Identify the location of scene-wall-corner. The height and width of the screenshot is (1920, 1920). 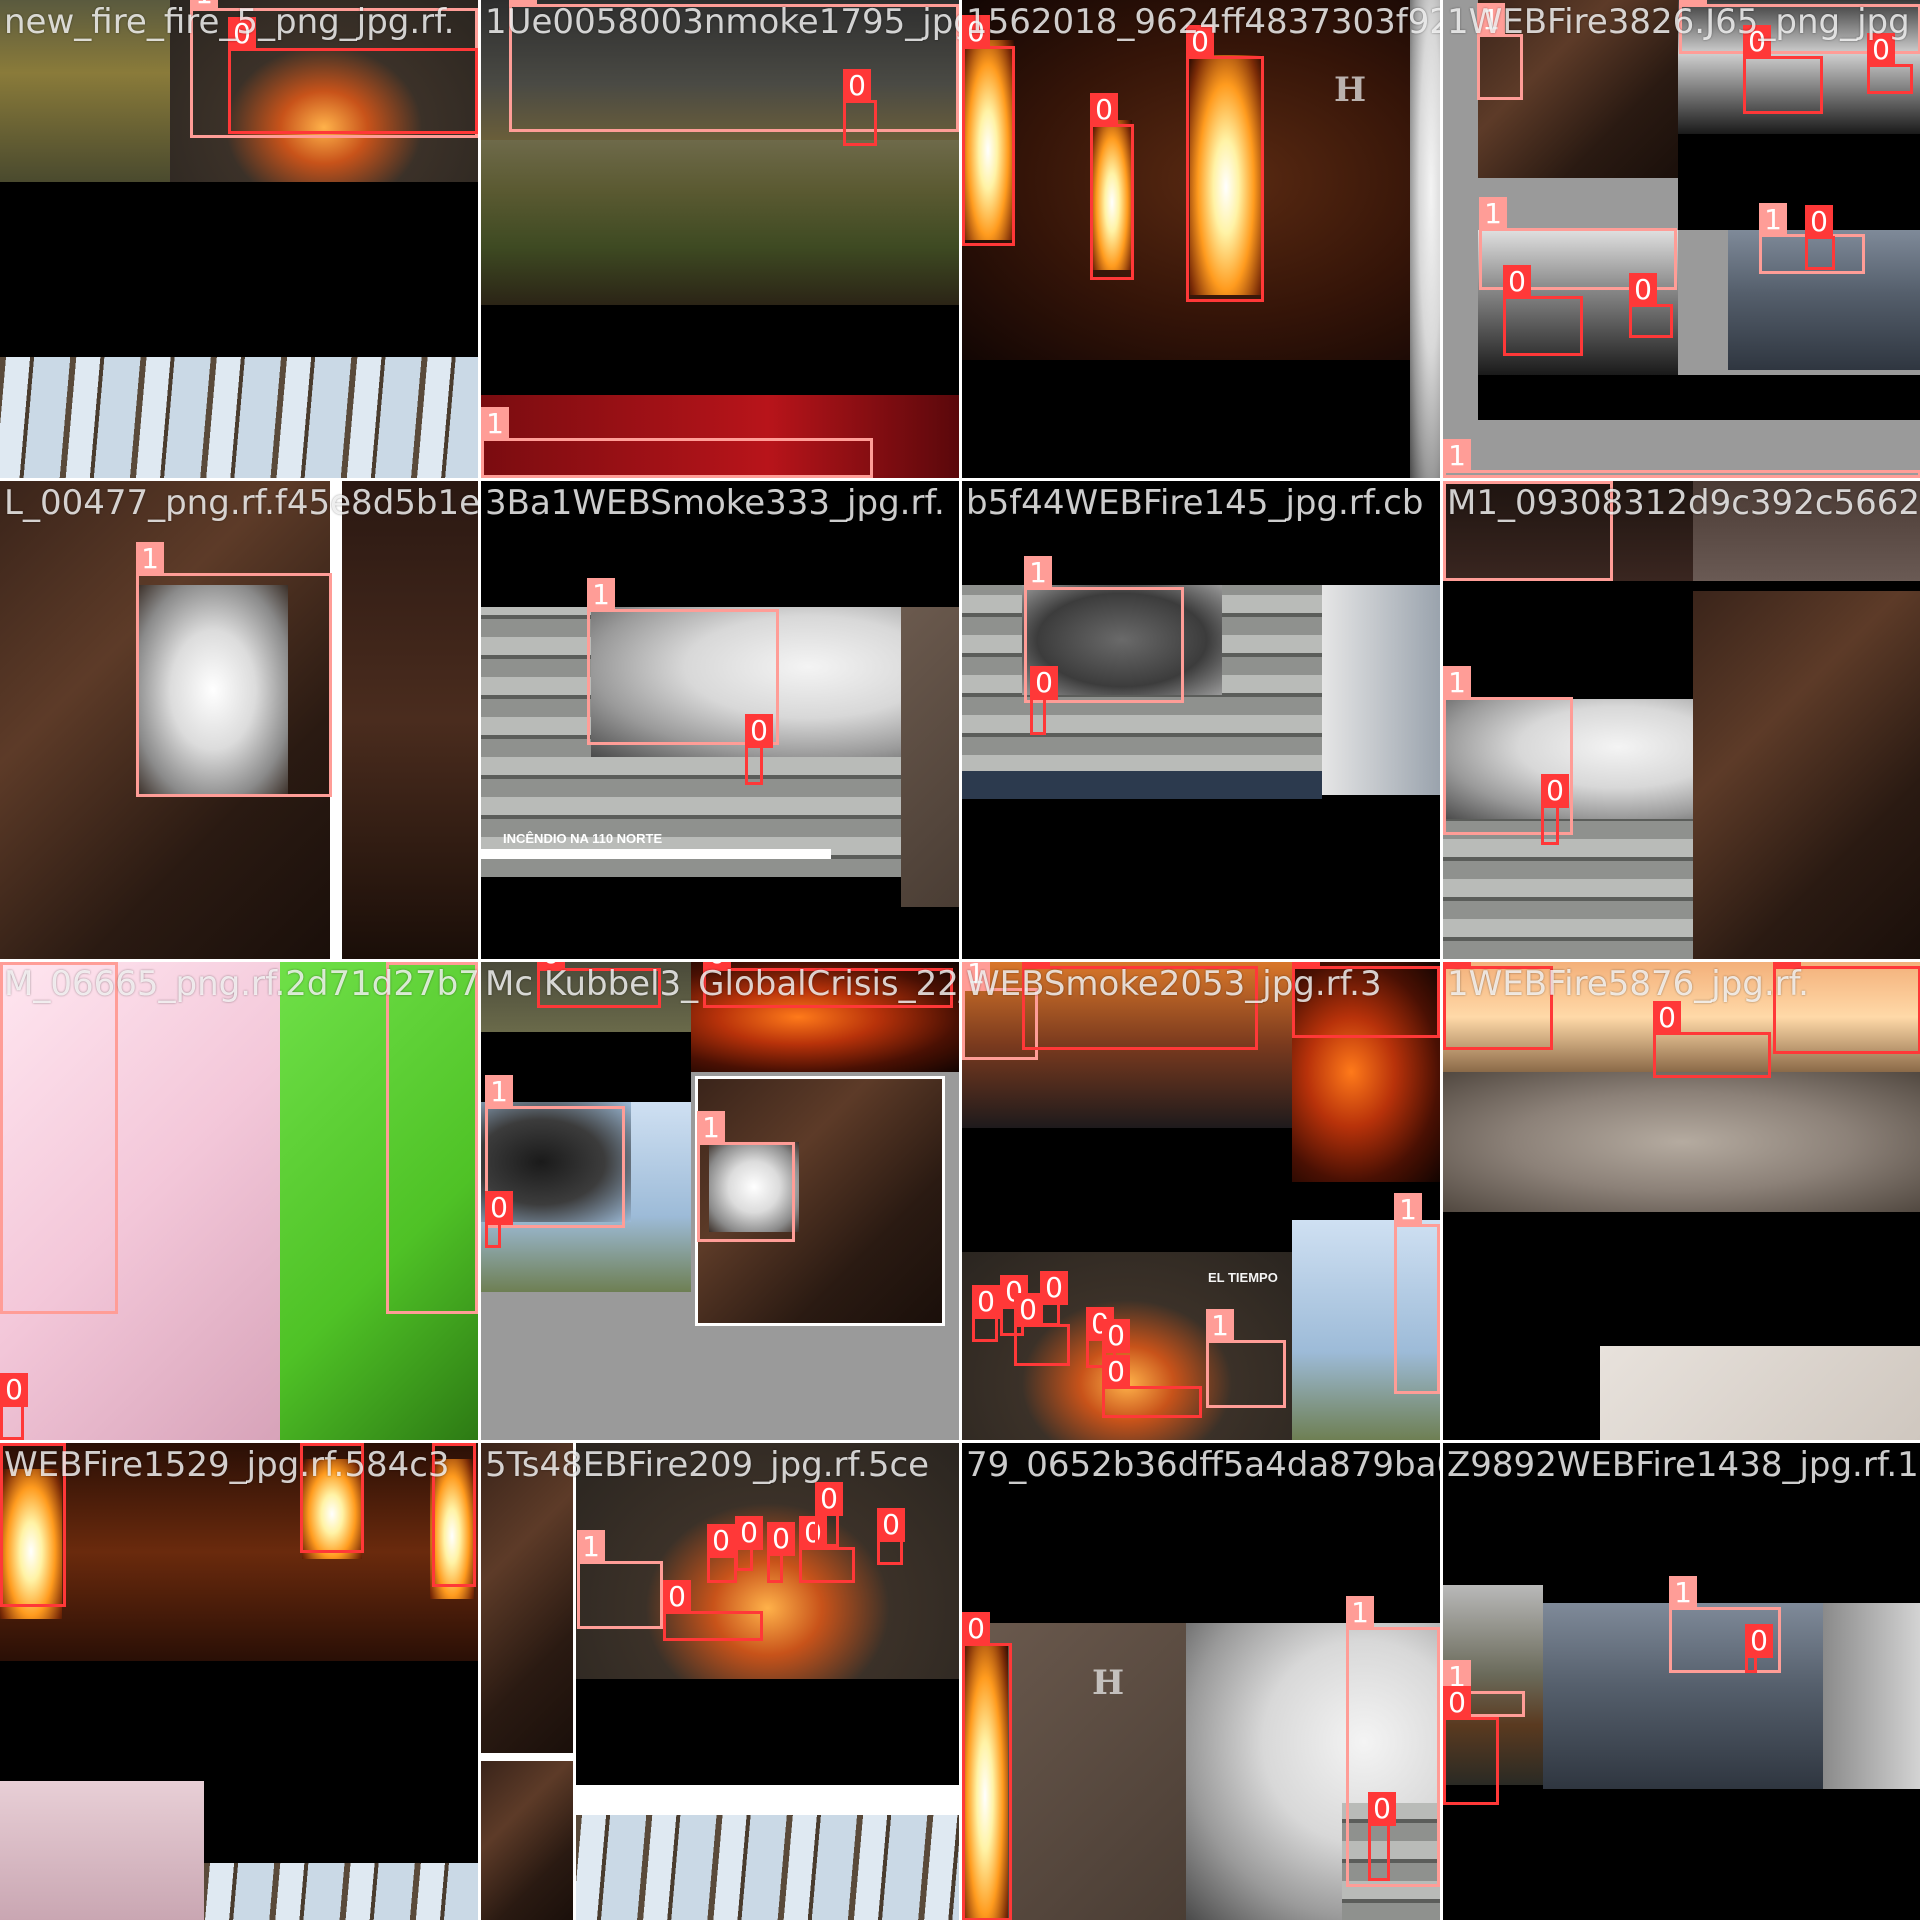
(1760, 1393).